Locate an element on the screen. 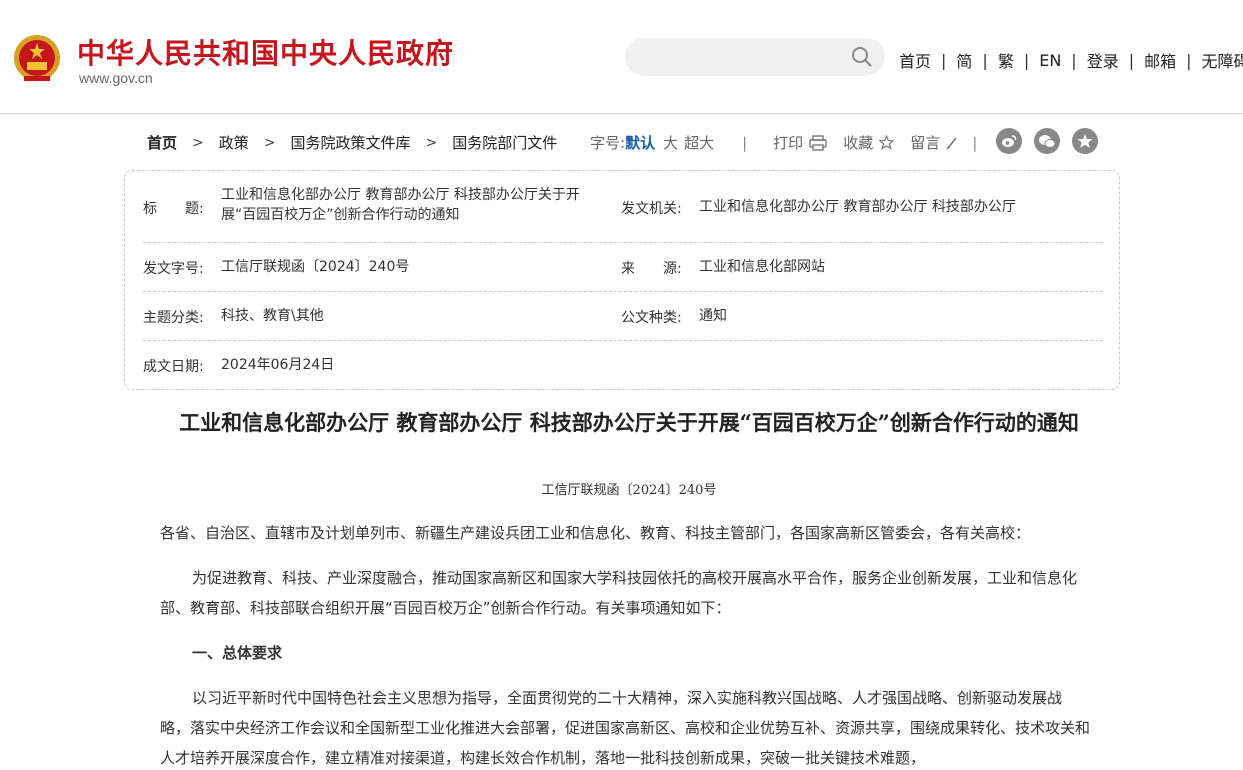 The image size is (1243, 770). docno-label: 发文字号: is located at coordinates (173, 269).